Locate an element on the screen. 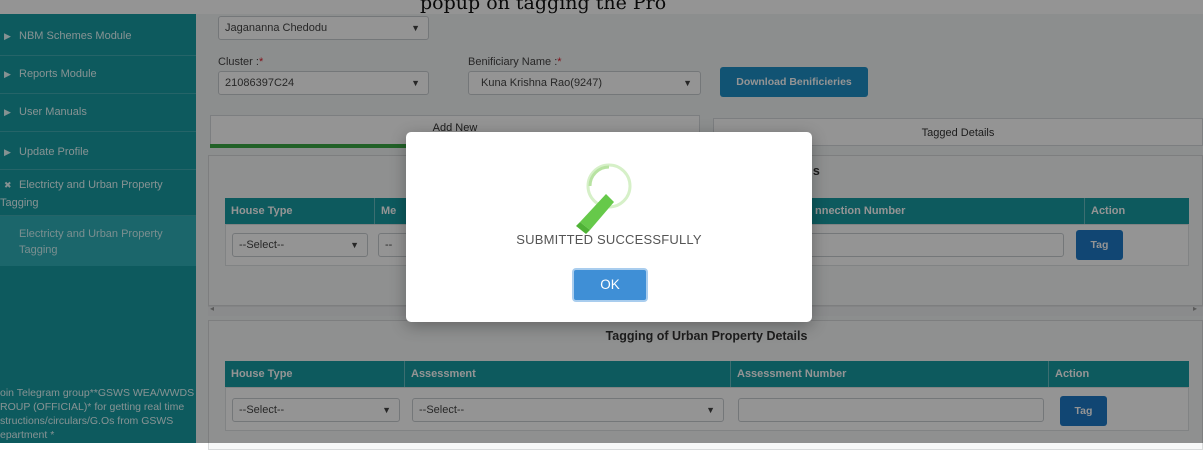 This screenshot has width=1203, height=450. success-check-icon is located at coordinates (604, 198).